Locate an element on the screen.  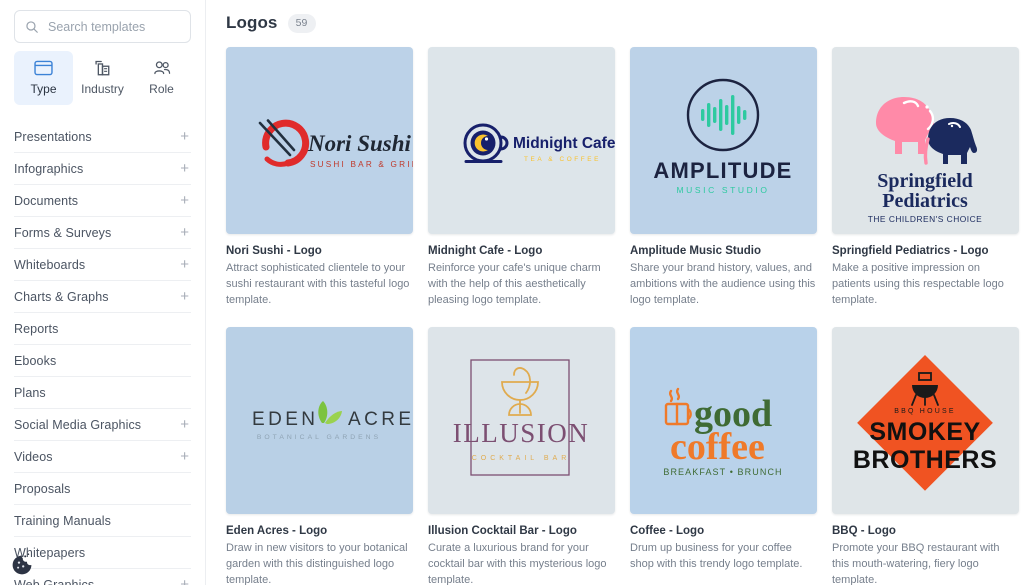
tab-role: Role is located at coordinates (161, 78).